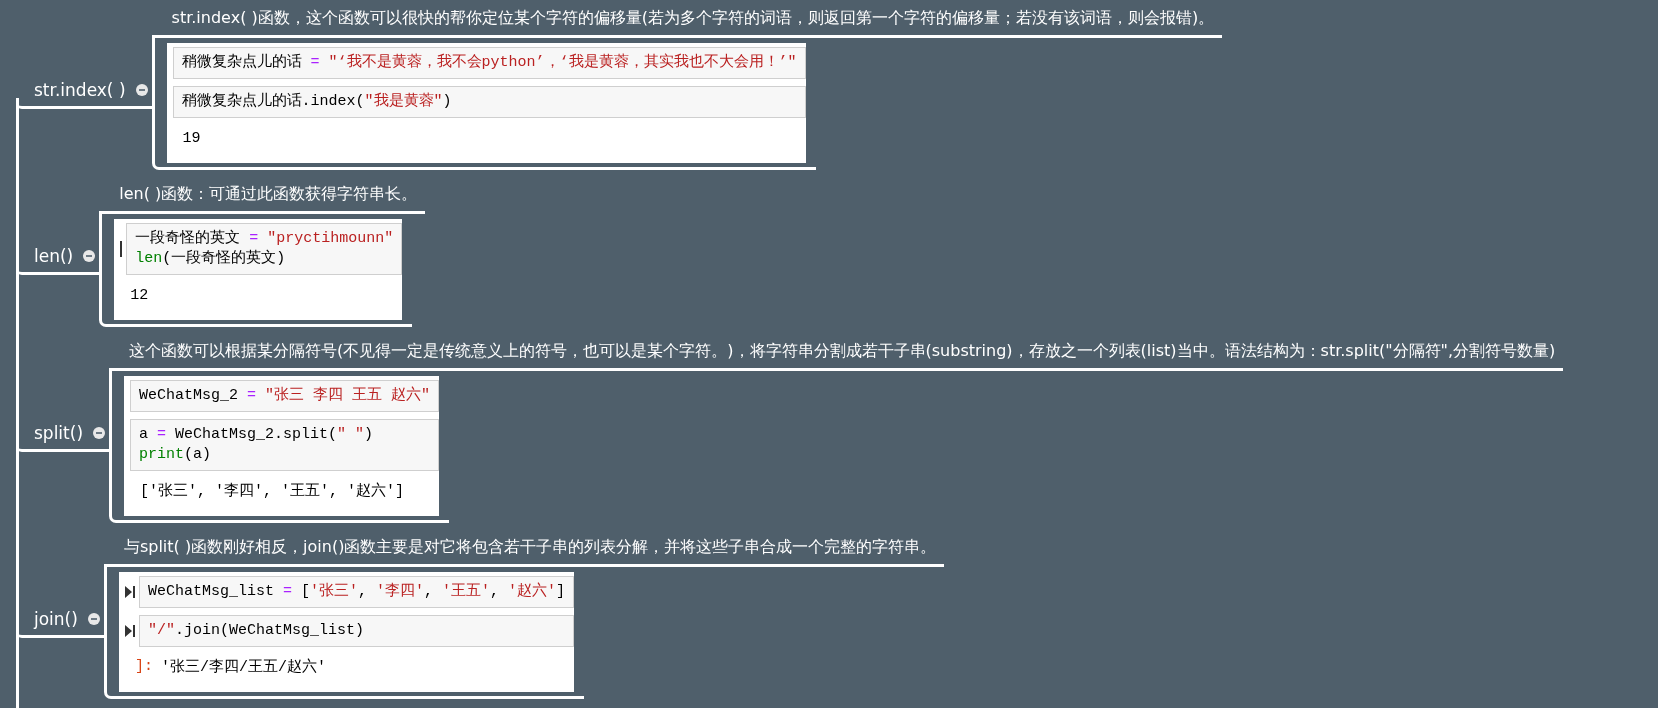 This screenshot has width=1658, height=708. What do you see at coordinates (56, 618) in the screenshot?
I see `branch-label: join()` at bounding box center [56, 618].